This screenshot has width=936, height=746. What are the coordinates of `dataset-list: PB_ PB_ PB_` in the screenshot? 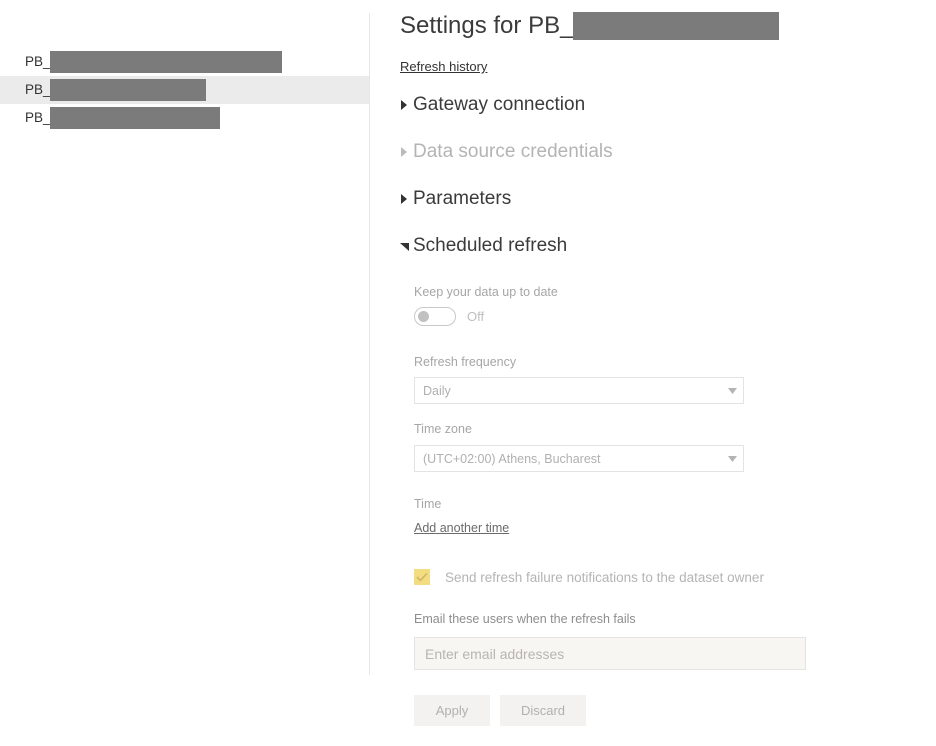 It's located at (184, 90).